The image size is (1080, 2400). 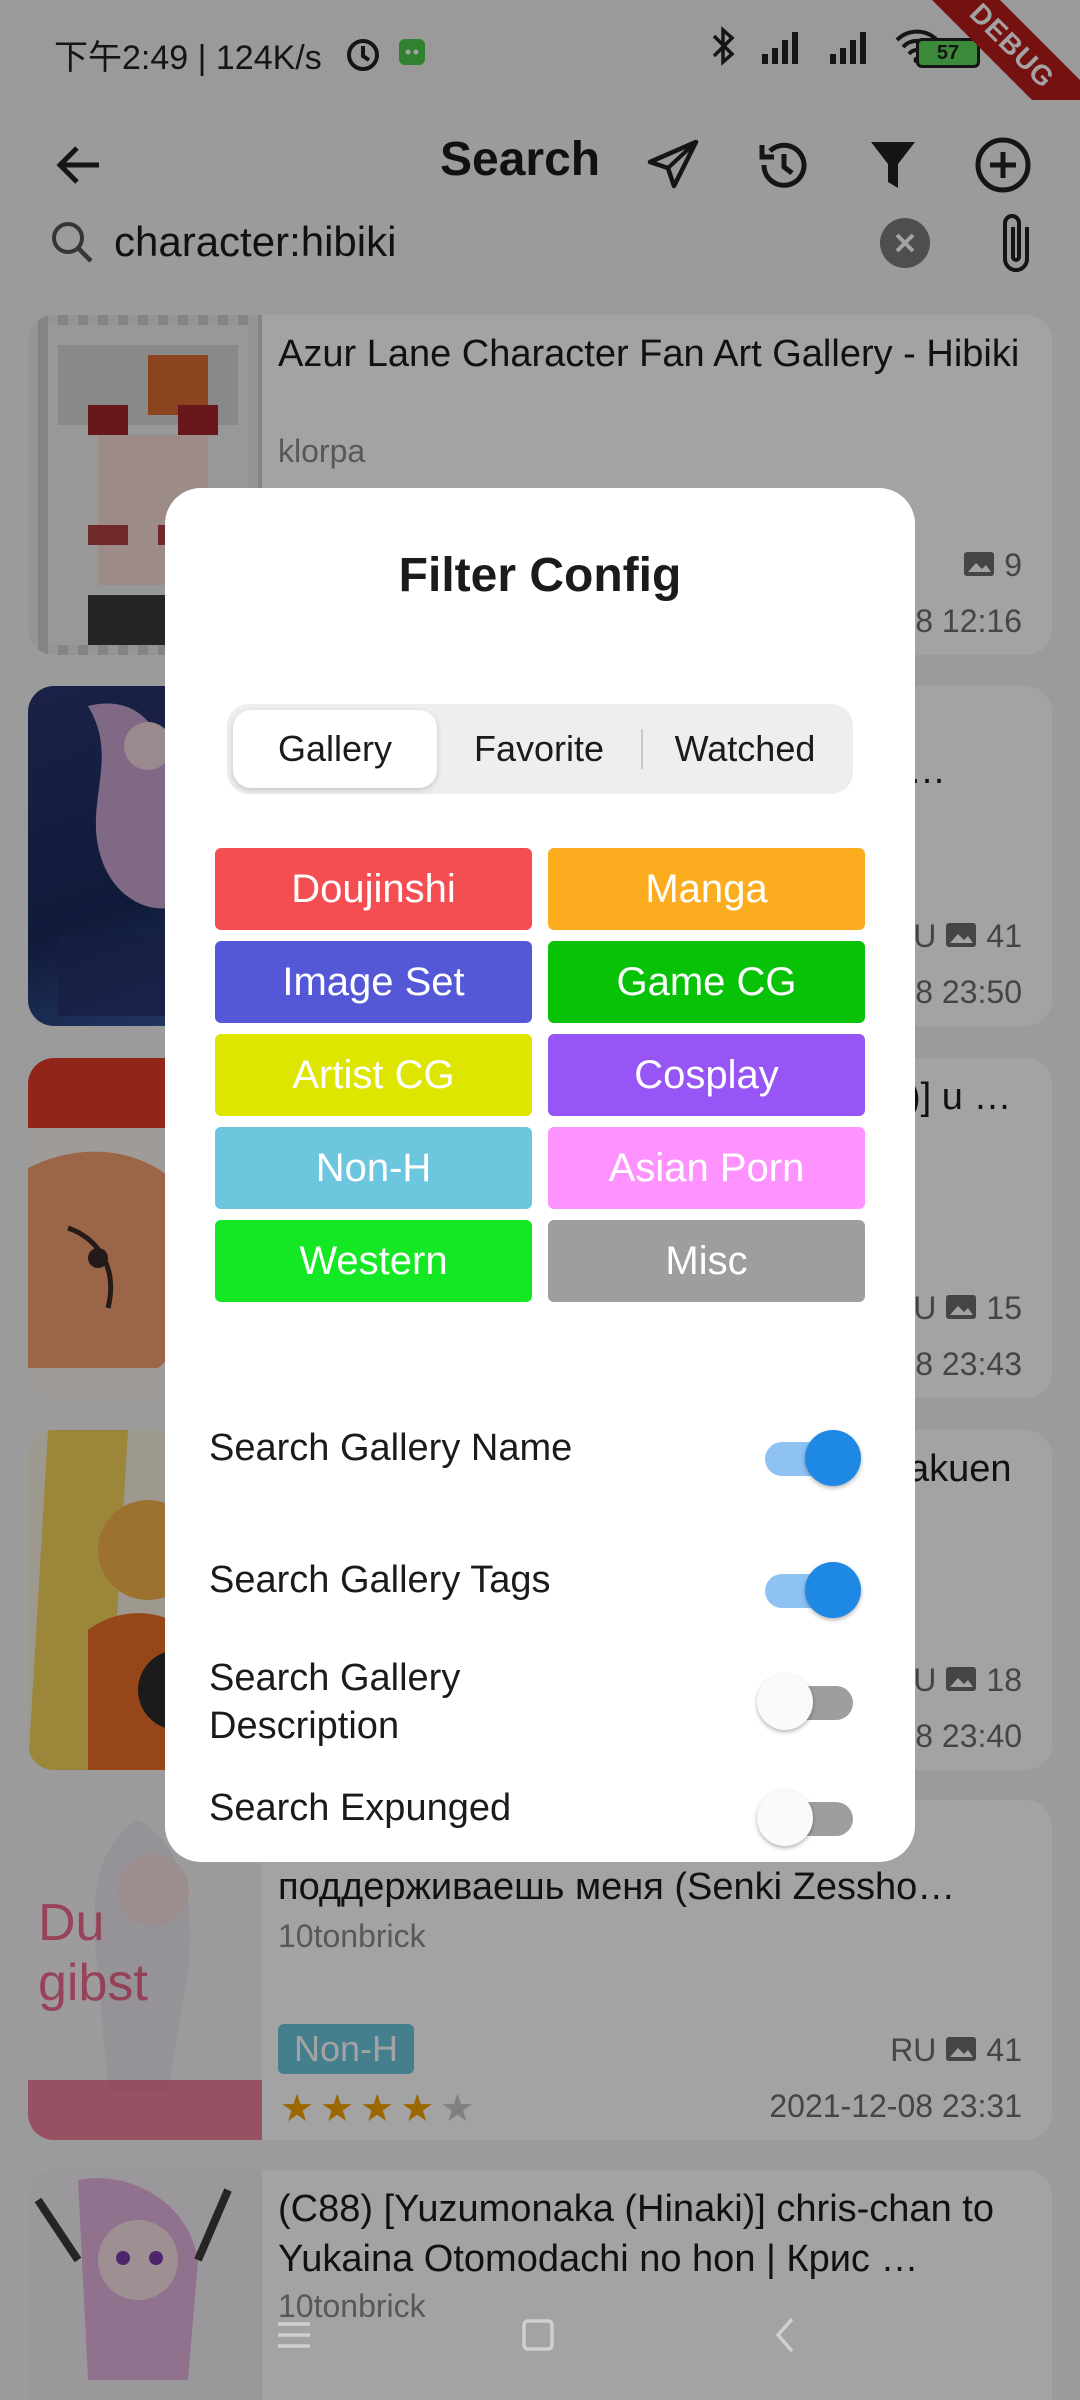 What do you see at coordinates (540, 575) in the screenshot?
I see `dialog-title: Filter Config` at bounding box center [540, 575].